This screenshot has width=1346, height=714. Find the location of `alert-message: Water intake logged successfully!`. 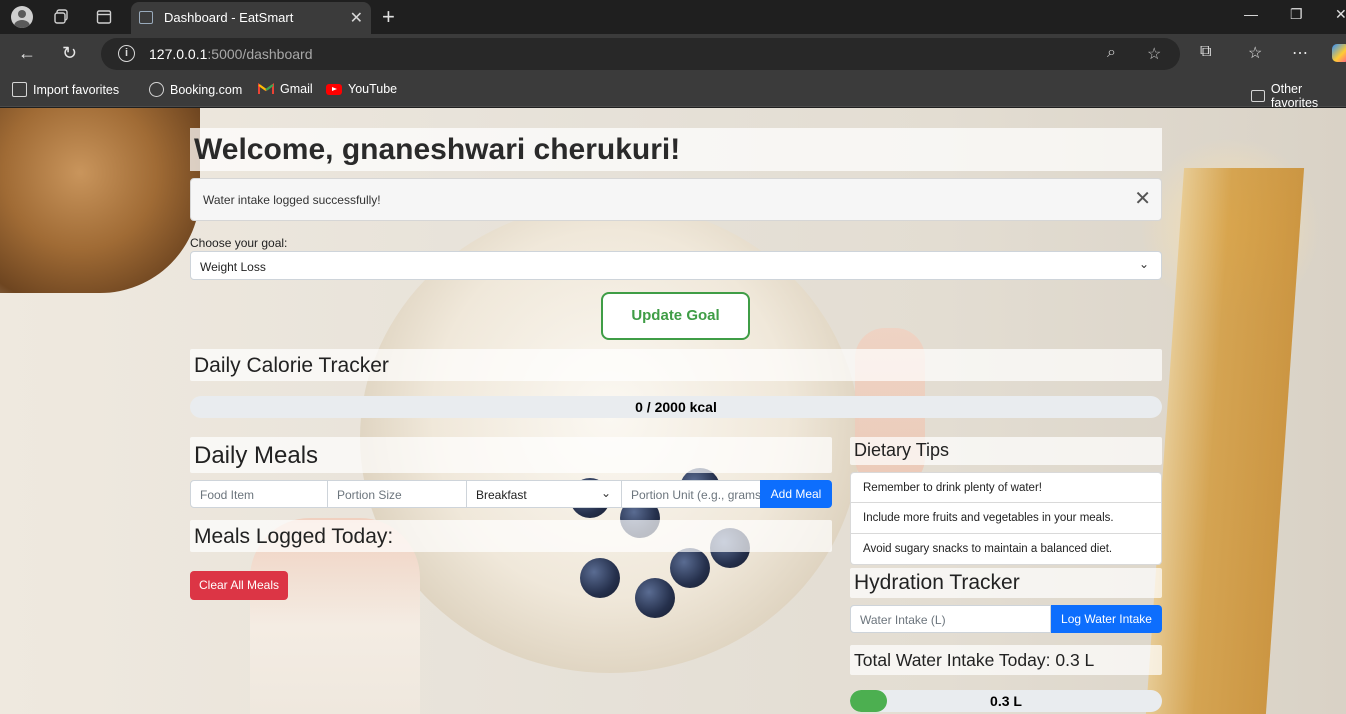

alert-message: Water intake logged successfully! is located at coordinates (292, 200).